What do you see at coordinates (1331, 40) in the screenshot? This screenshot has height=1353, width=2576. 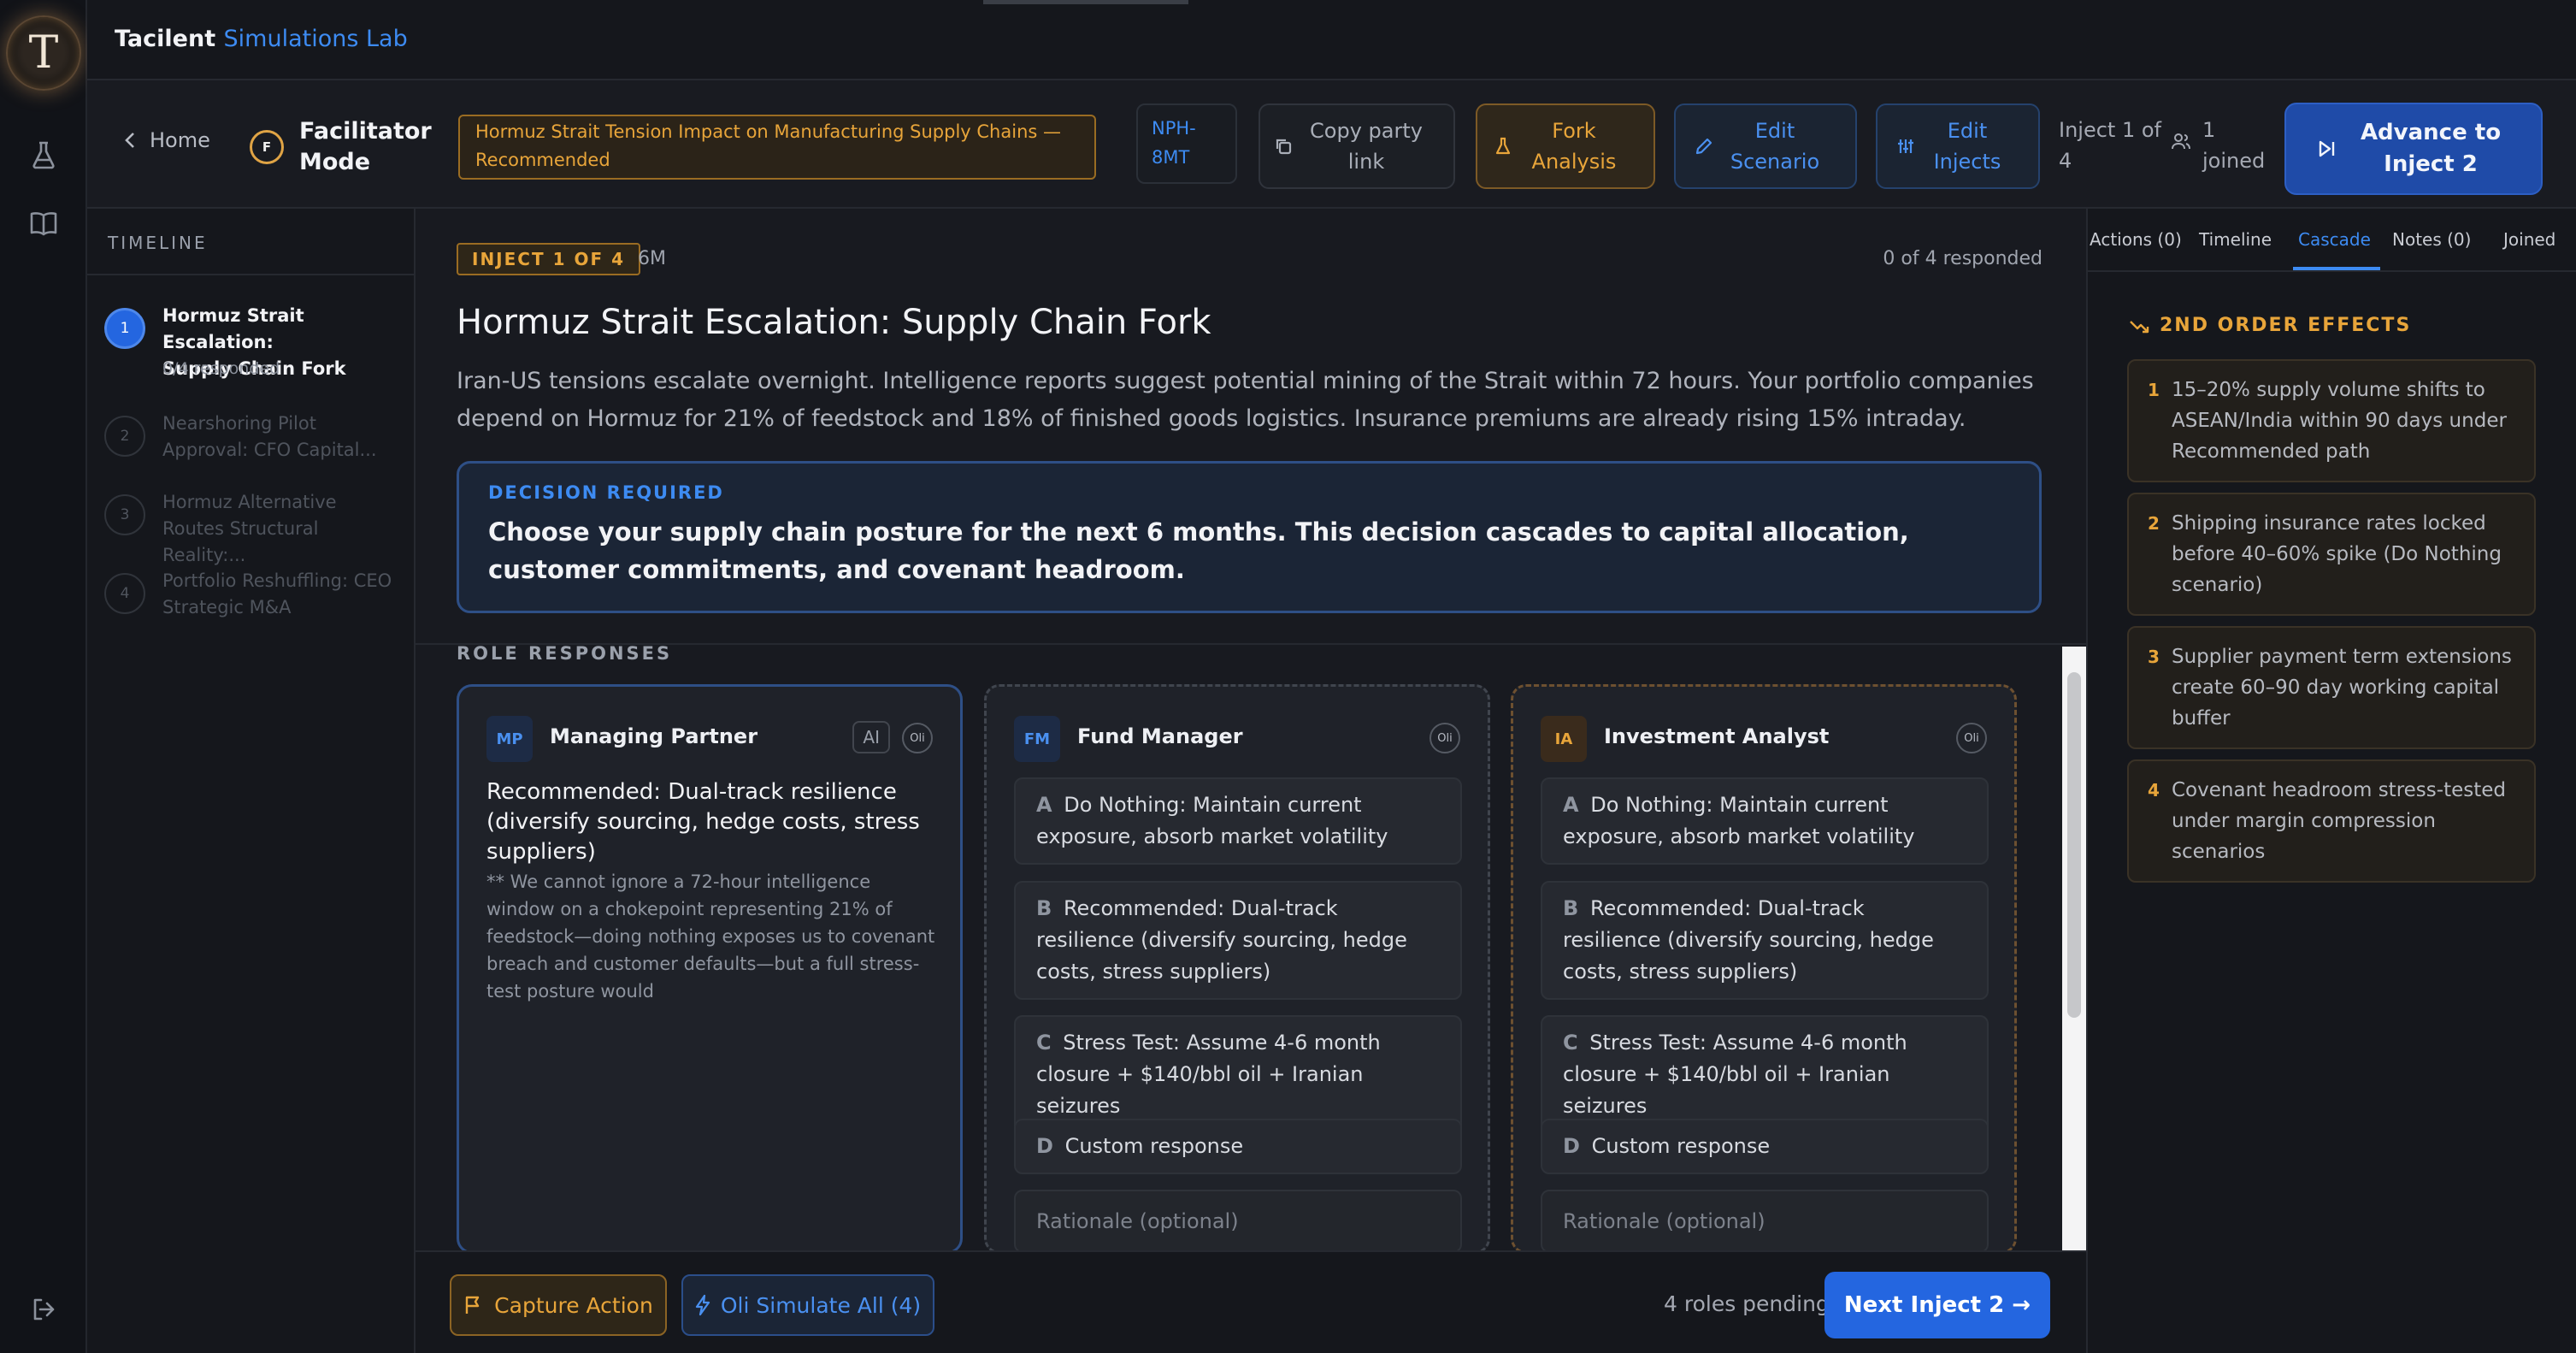 I see `top-bar` at bounding box center [1331, 40].